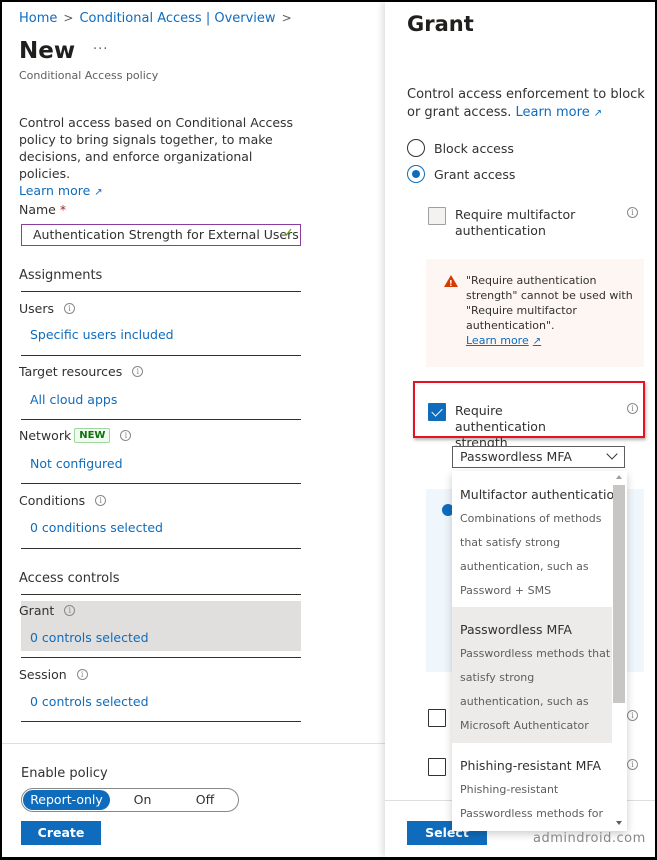 The width and height of the screenshot is (657, 860). I want to click on grant-value-link: 0 controls selected, so click(89, 637).